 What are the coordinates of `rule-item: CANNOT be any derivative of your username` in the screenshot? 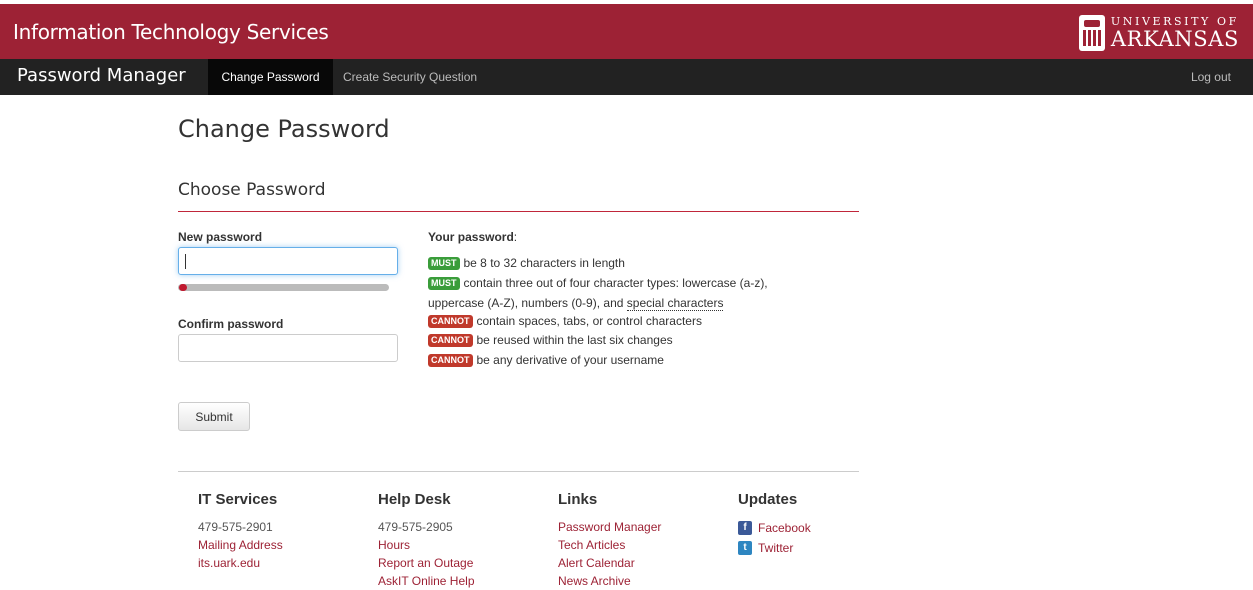 It's located at (546, 360).